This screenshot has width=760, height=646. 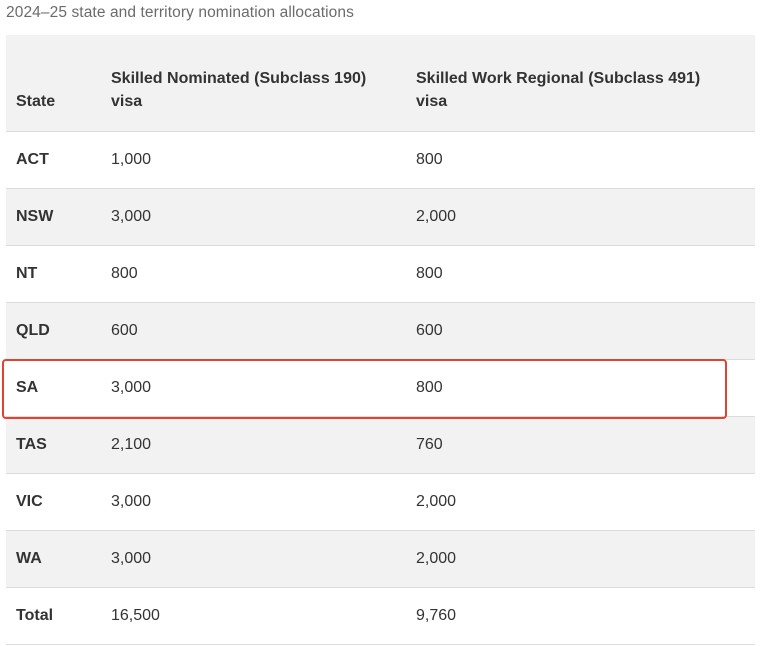 I want to click on cell-subclass-190: 1,000, so click(x=131, y=159).